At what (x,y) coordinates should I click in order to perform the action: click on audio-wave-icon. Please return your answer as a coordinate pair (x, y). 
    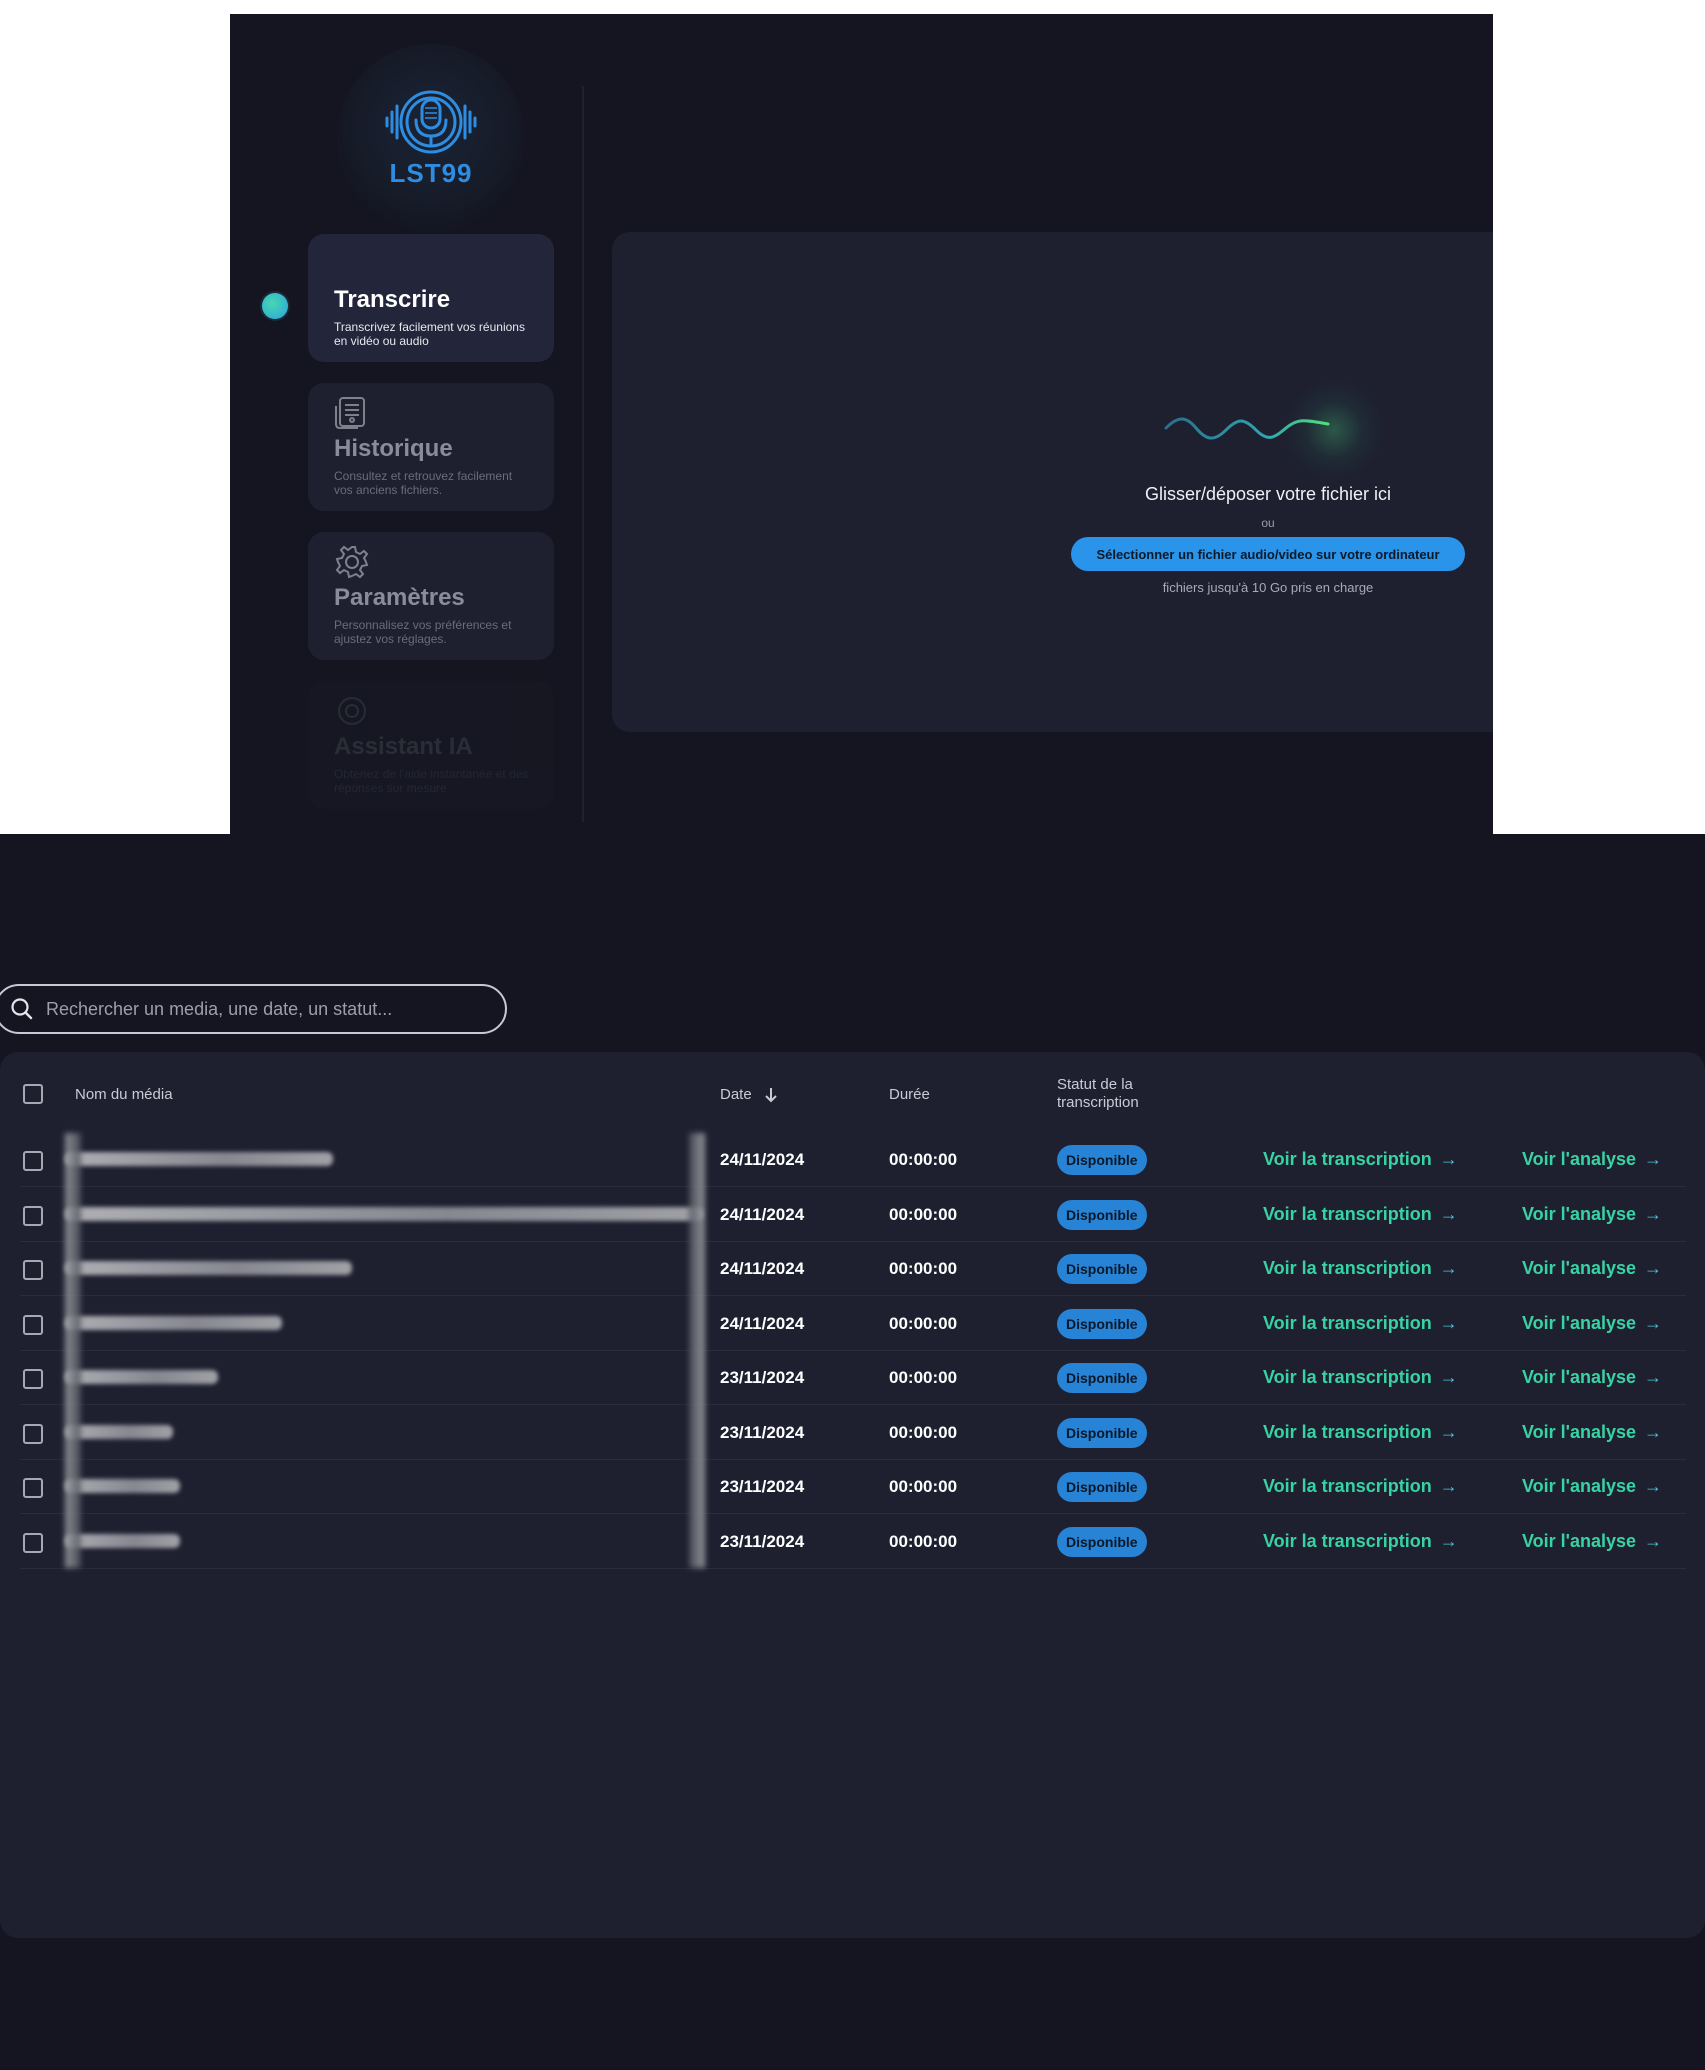
    Looking at the image, I should click on (1247, 428).